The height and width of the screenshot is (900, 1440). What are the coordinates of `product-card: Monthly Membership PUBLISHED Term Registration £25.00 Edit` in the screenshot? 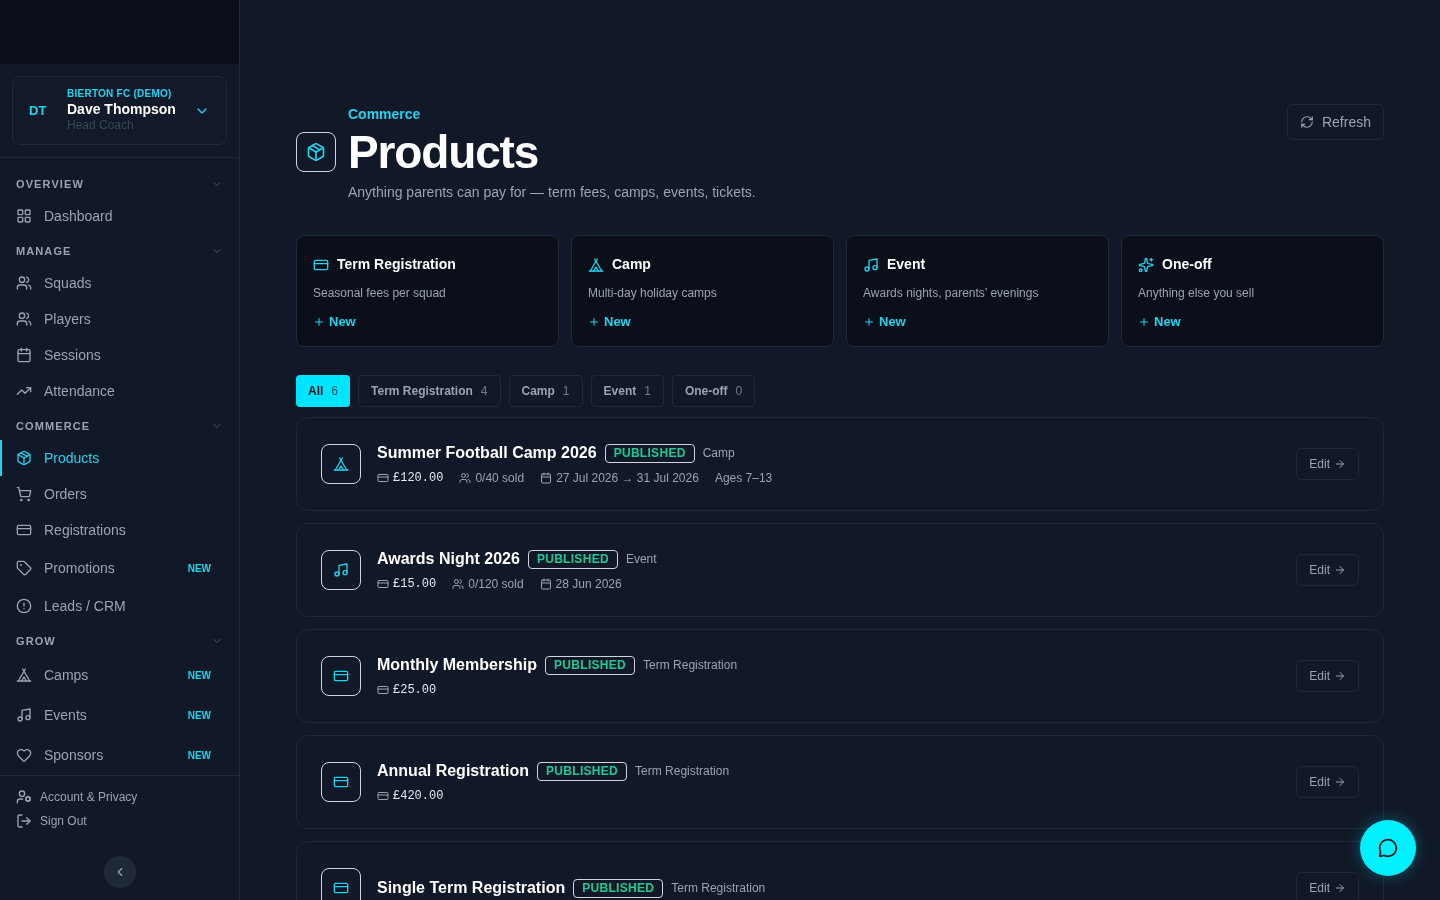 It's located at (840, 676).